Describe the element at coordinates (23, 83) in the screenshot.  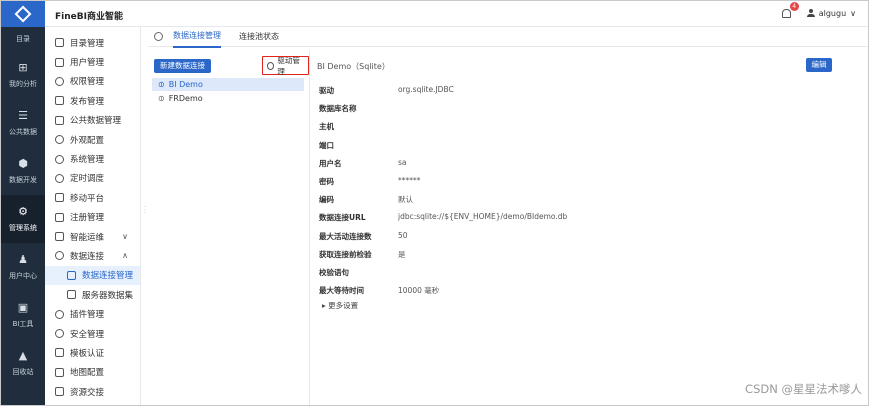
I see `rail-label: 我的分析` at that location.